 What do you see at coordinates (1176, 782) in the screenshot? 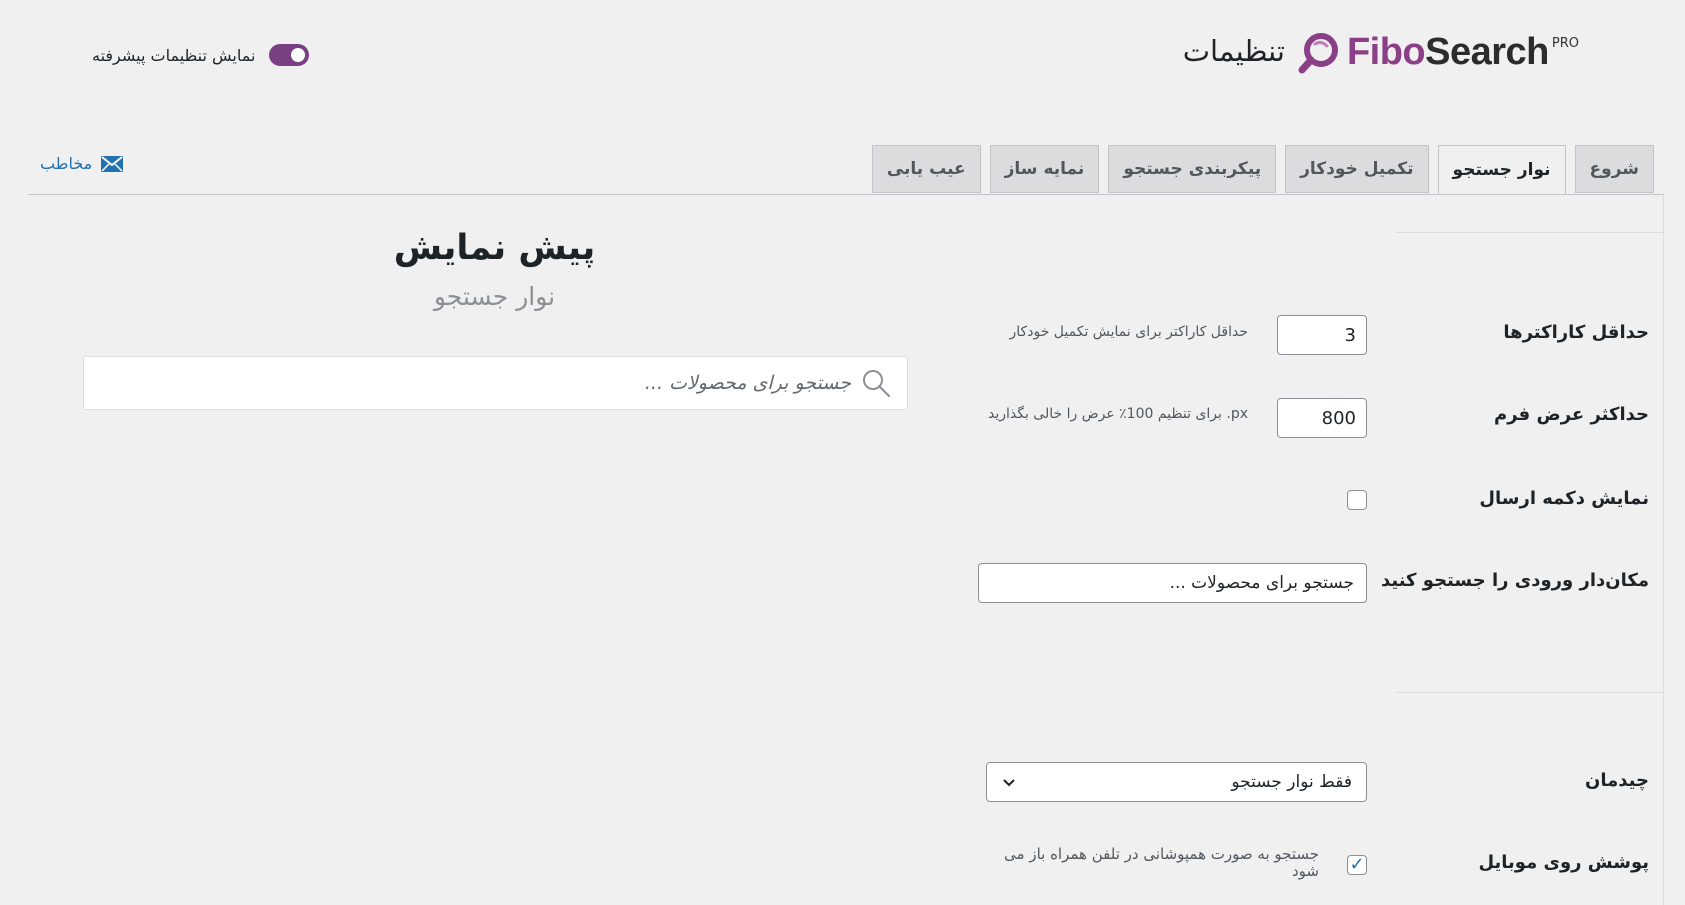
I see `layout-select: فقط نوار جستجو` at bounding box center [1176, 782].